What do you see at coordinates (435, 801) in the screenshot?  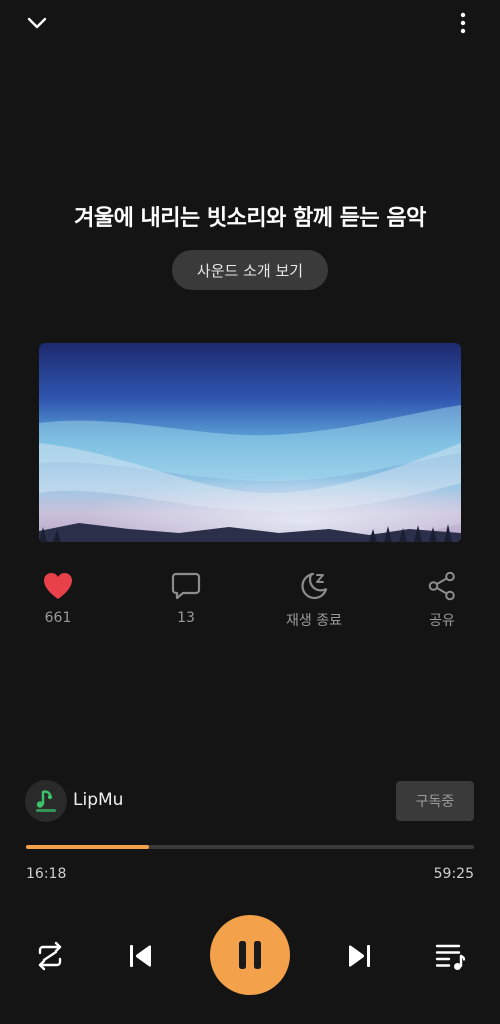 I see `subscribe-button: 구독중` at bounding box center [435, 801].